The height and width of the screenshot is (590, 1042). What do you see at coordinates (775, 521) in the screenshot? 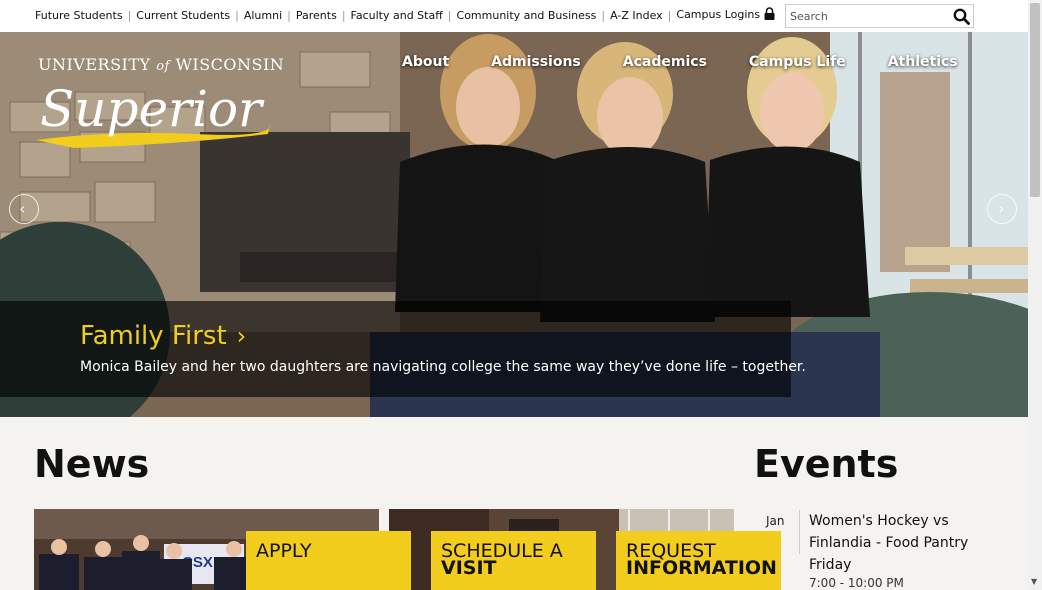
I see `event-date-month: Jan` at bounding box center [775, 521].